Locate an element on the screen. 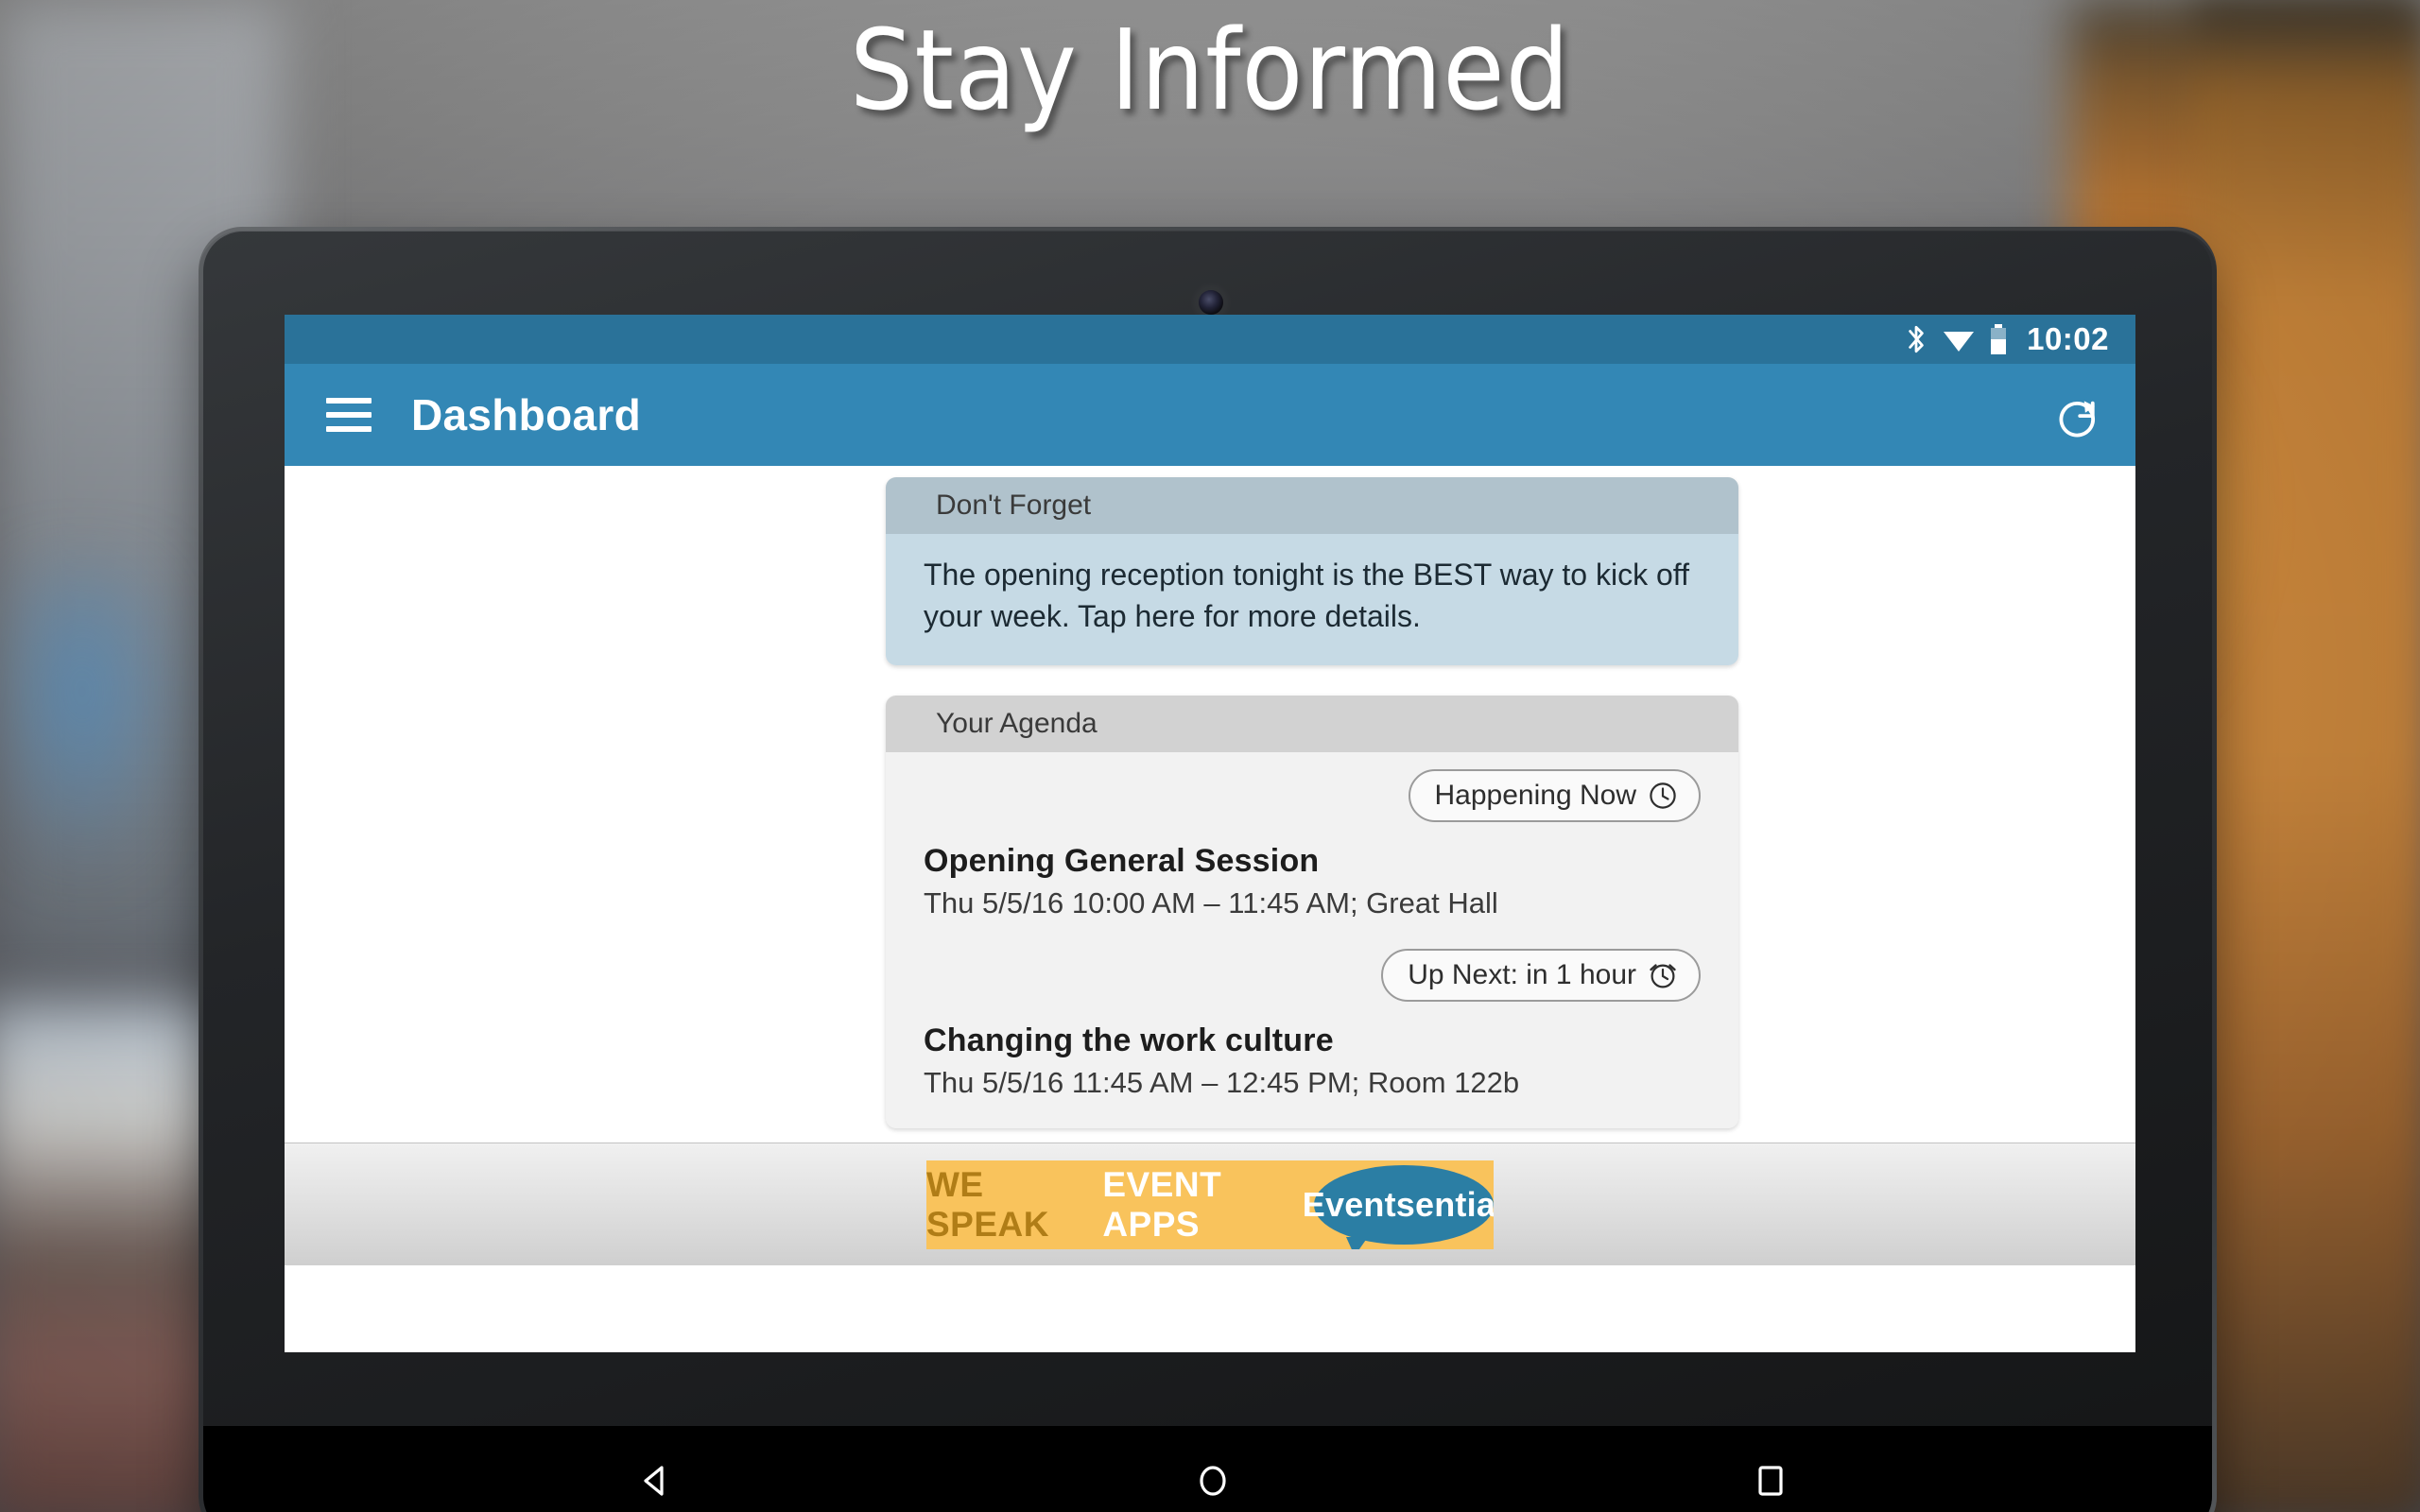 The height and width of the screenshot is (1512, 2420). happening-now-label: Happening Now is located at coordinates (1535, 796).